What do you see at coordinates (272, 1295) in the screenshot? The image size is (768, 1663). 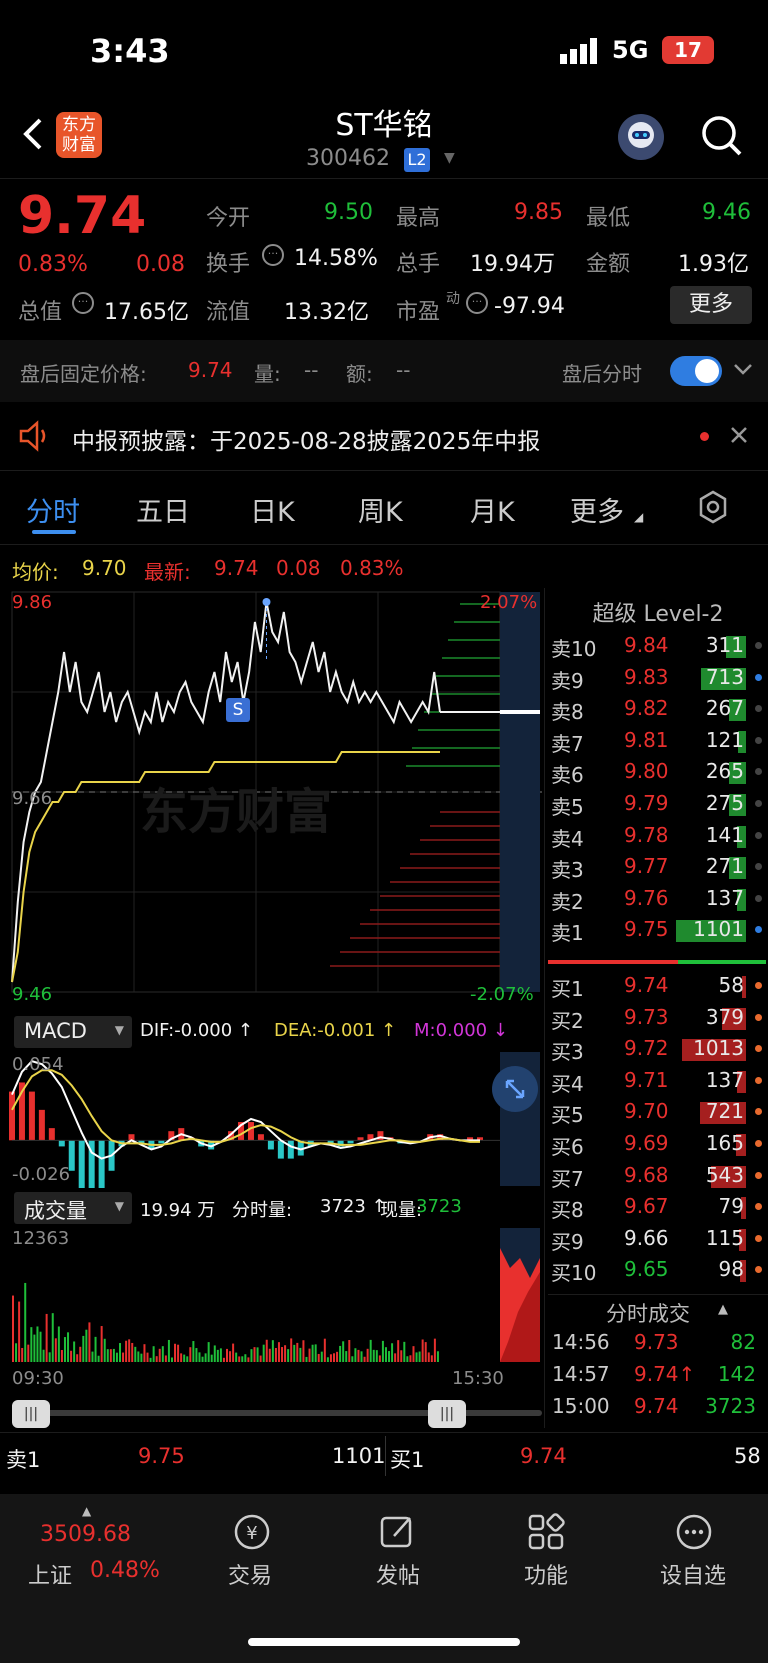 I see `volume-chart` at bounding box center [272, 1295].